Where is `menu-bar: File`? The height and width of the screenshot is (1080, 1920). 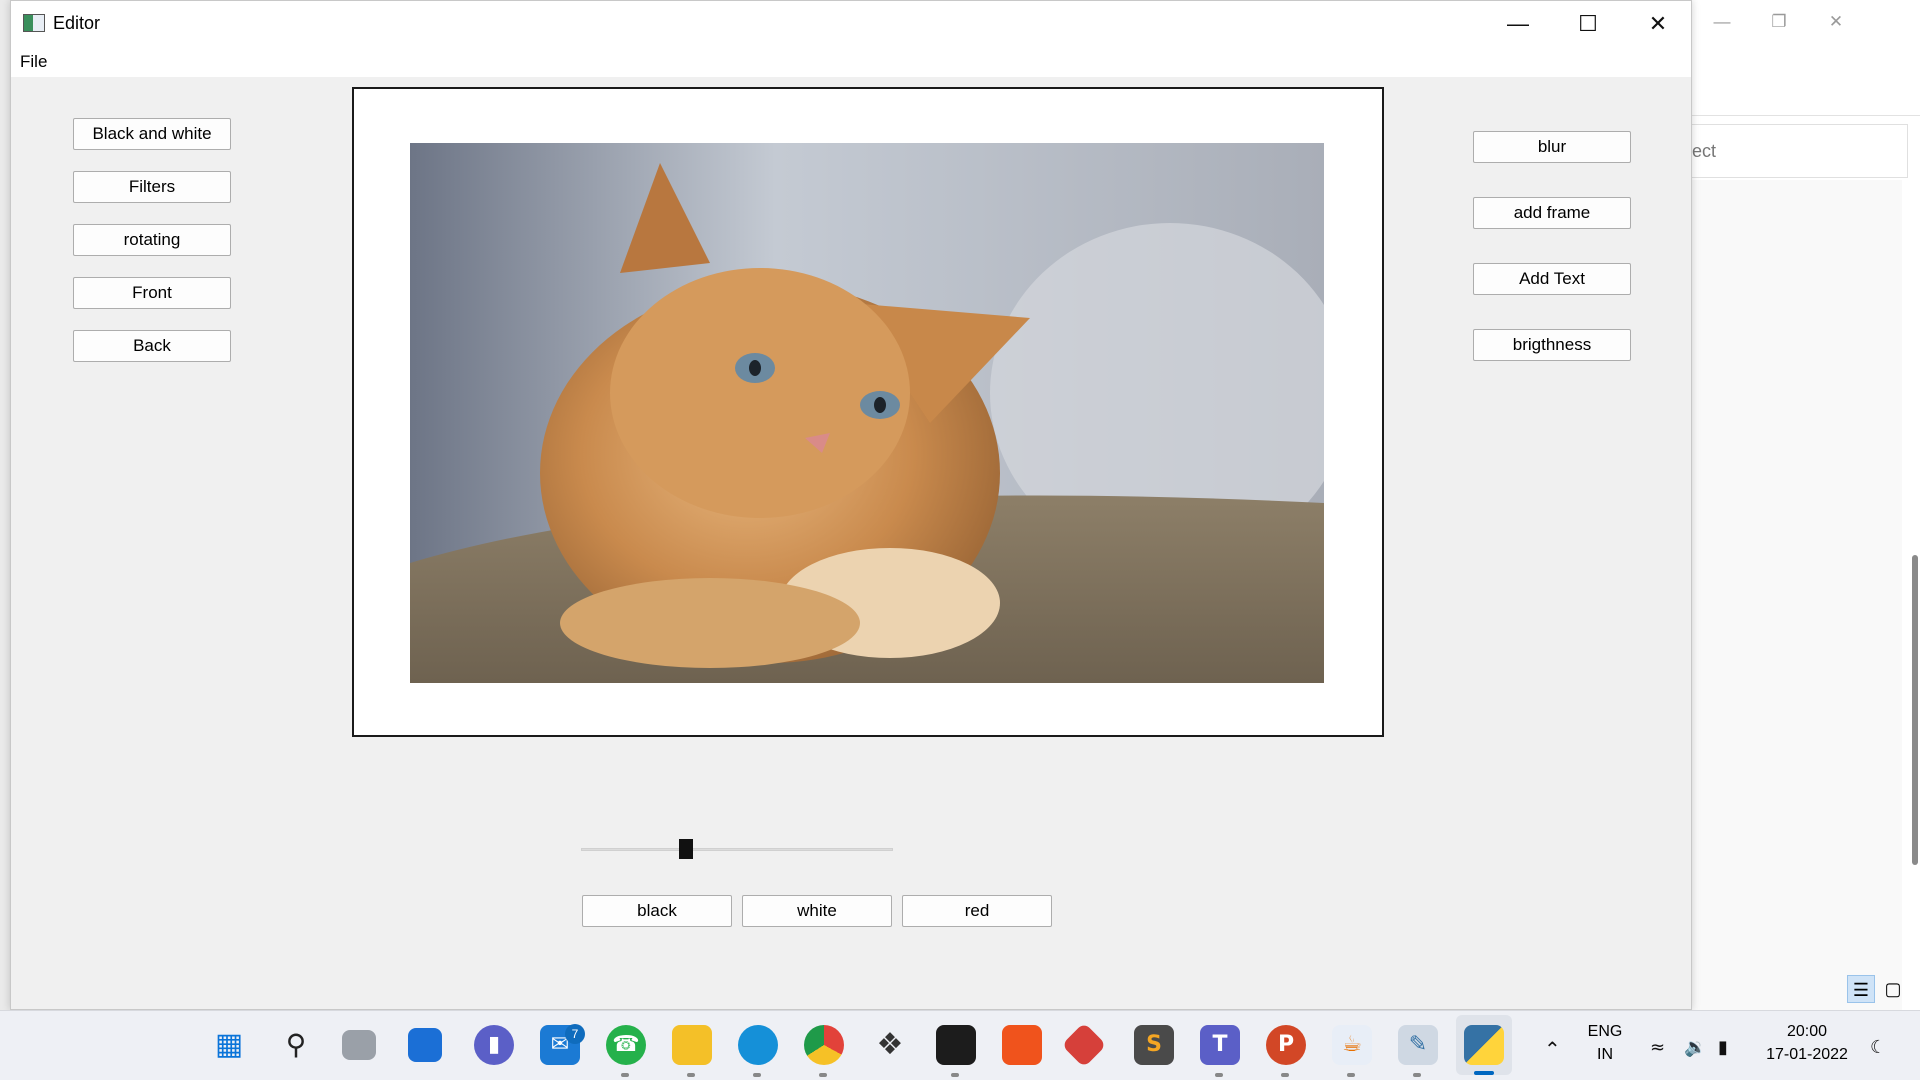
menu-bar: File is located at coordinates (851, 62).